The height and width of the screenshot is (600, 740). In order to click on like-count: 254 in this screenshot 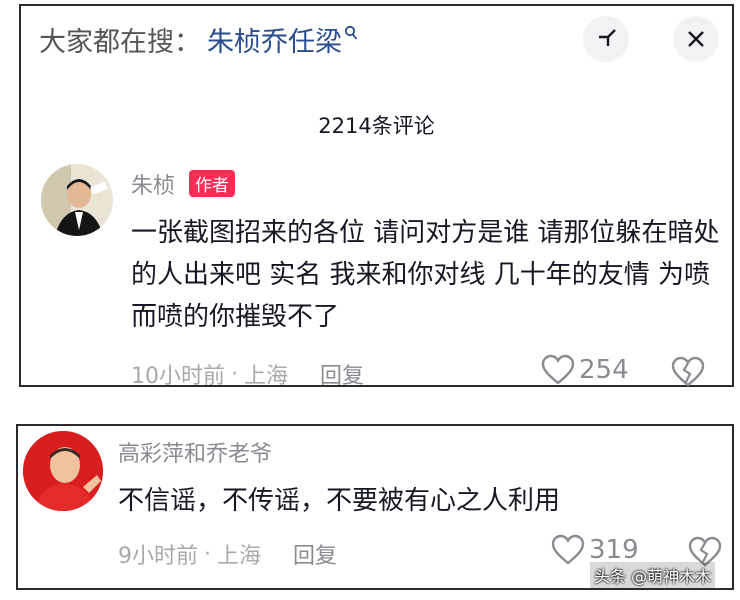, I will do `click(604, 370)`.